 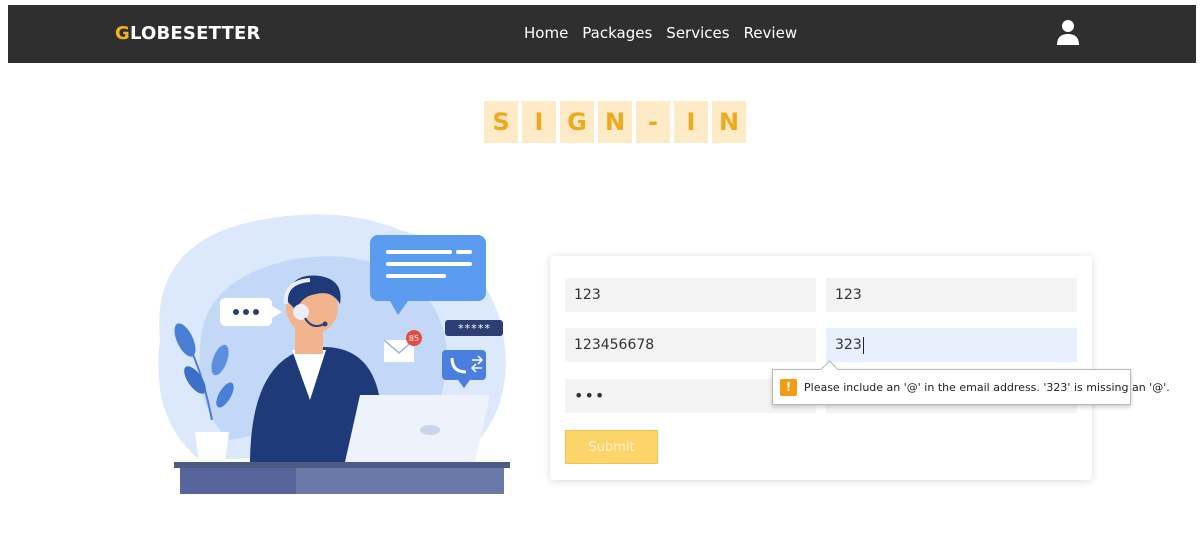 I want to click on nav-links: Home Packages Services Review, so click(x=660, y=33).